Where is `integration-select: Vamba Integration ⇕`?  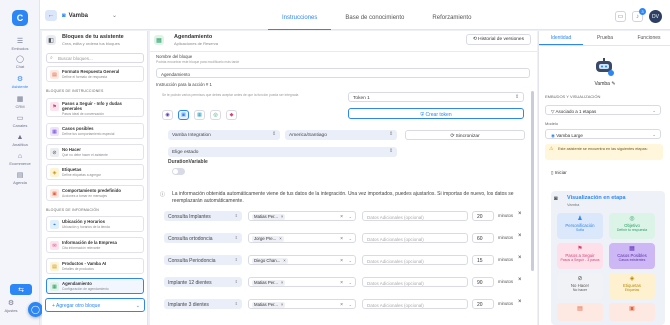
integration-select: Vamba Integration ⇕ is located at coordinates (224, 135).